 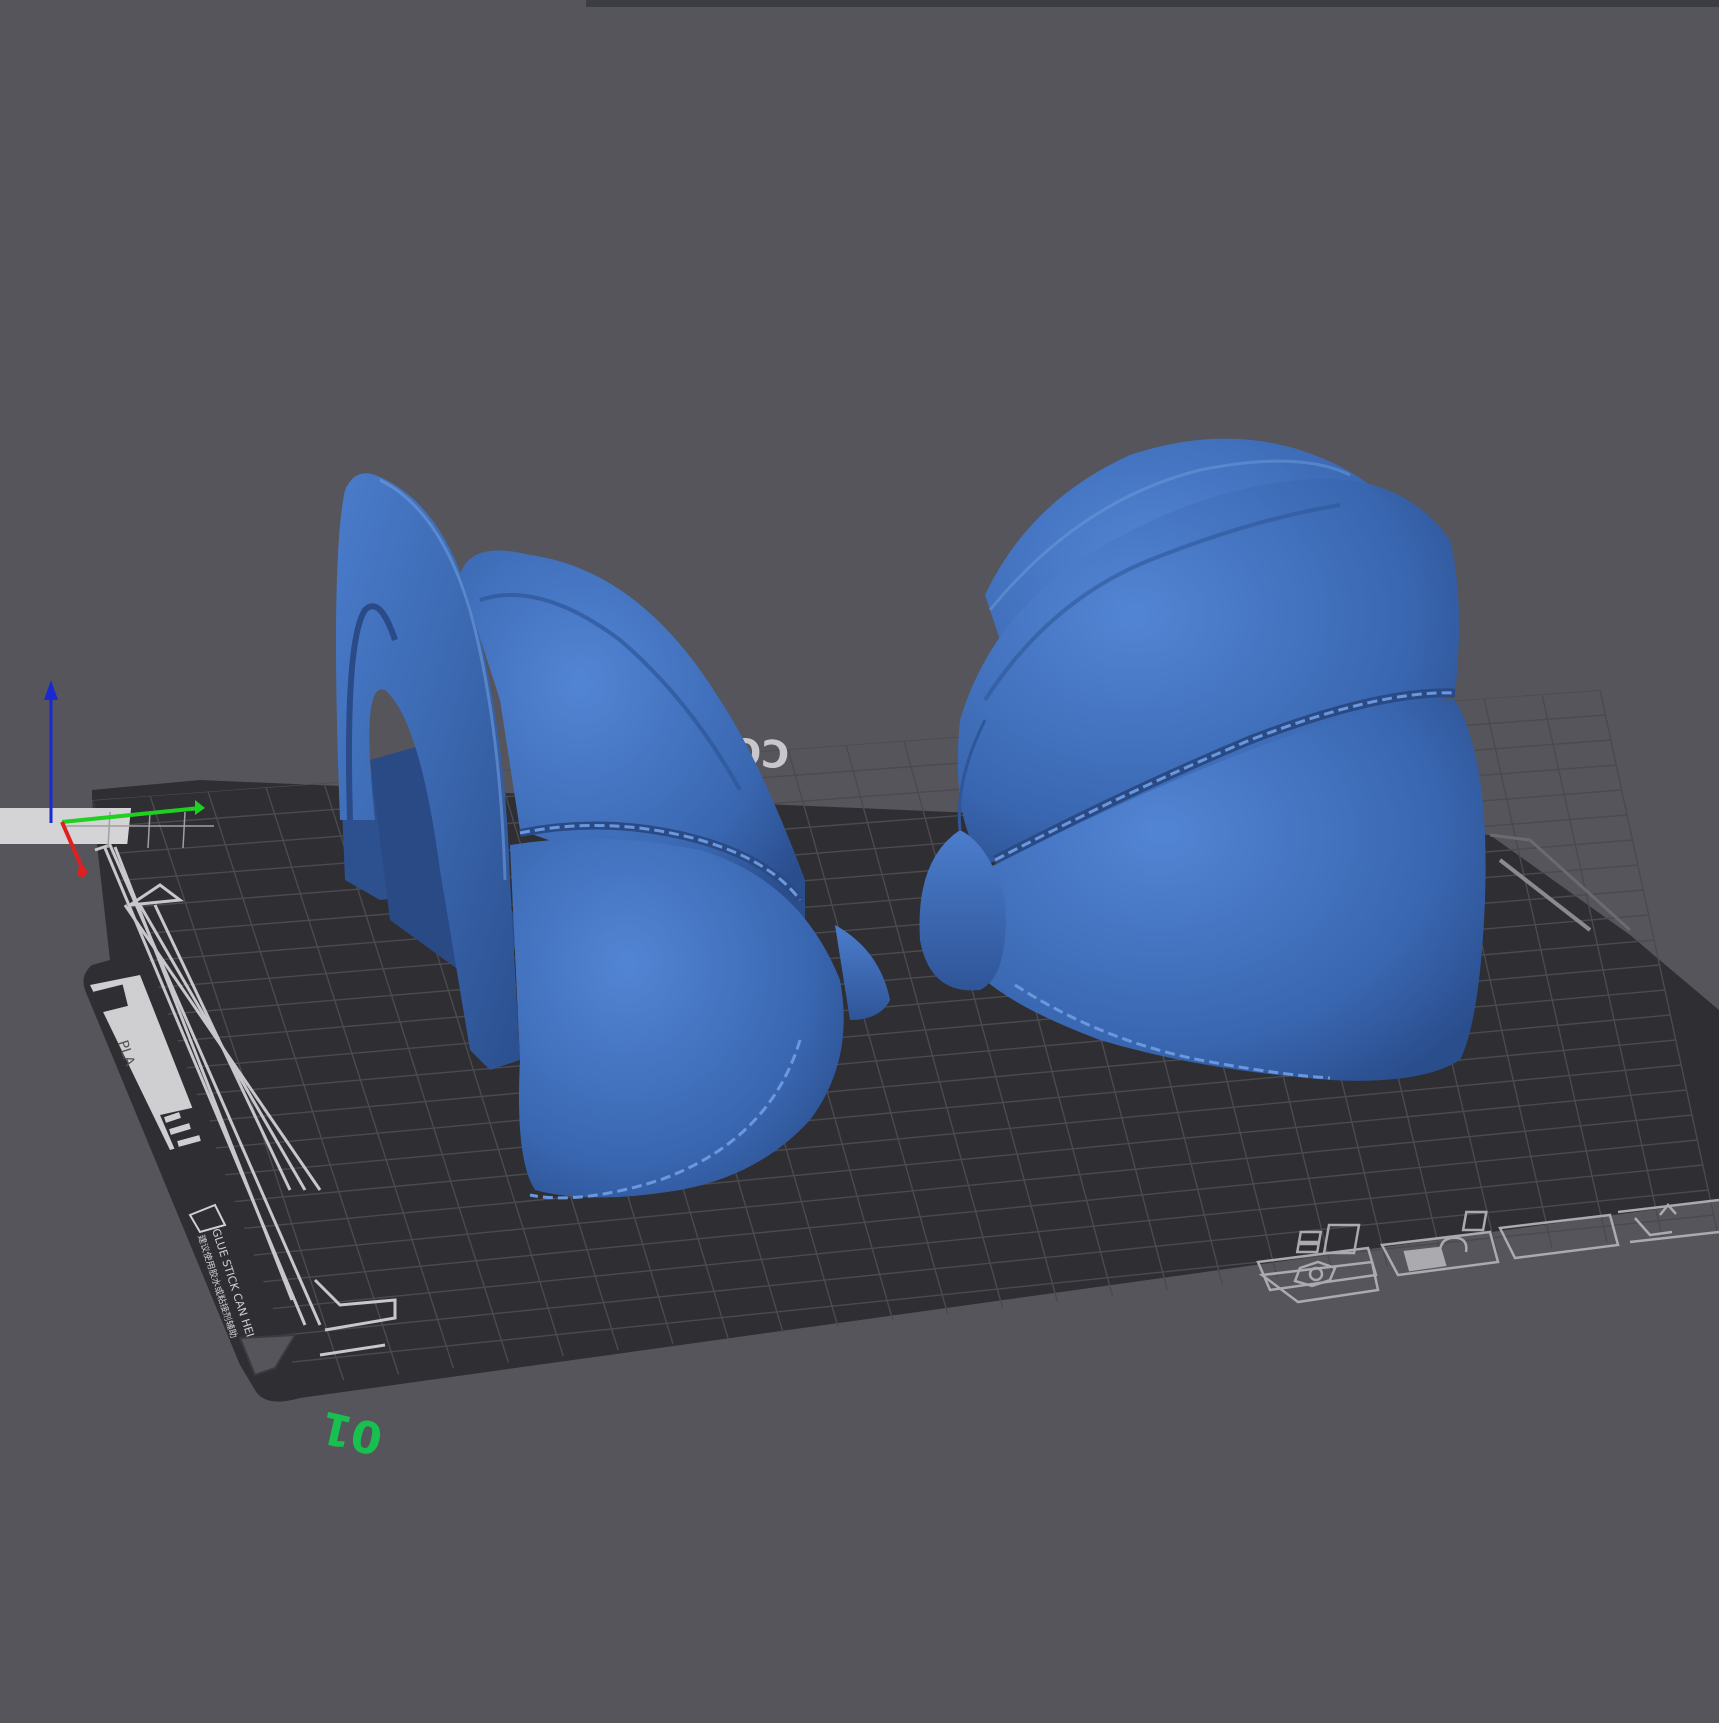 I want to click on right-shell, so click(x=1202, y=759).